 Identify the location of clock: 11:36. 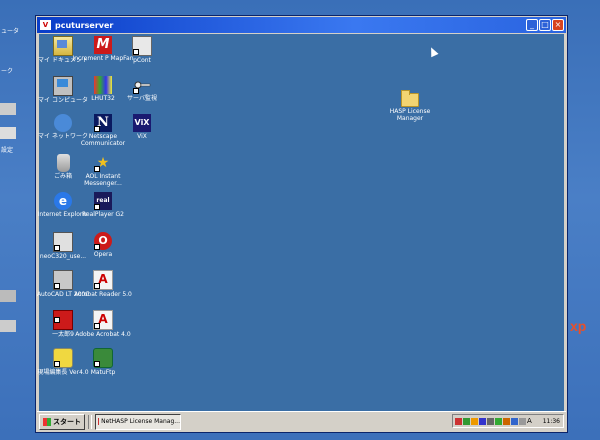
(551, 421).